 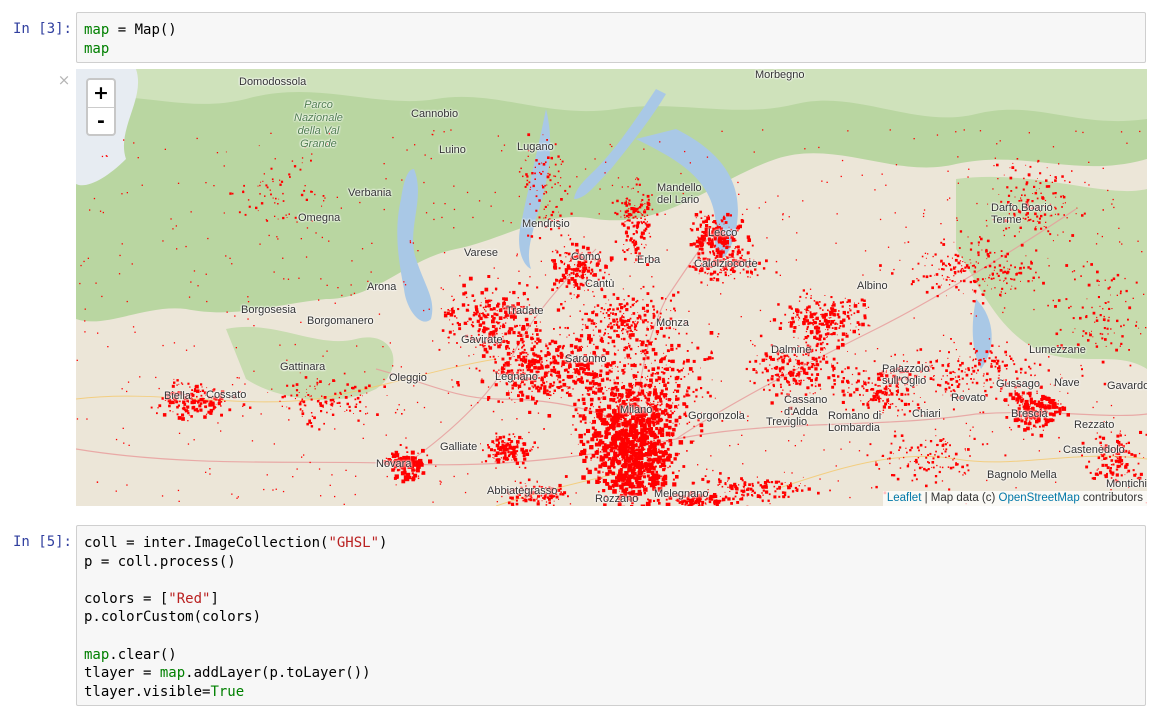 I want to click on code-token: tlayer.visible=, so click(x=147, y=691).